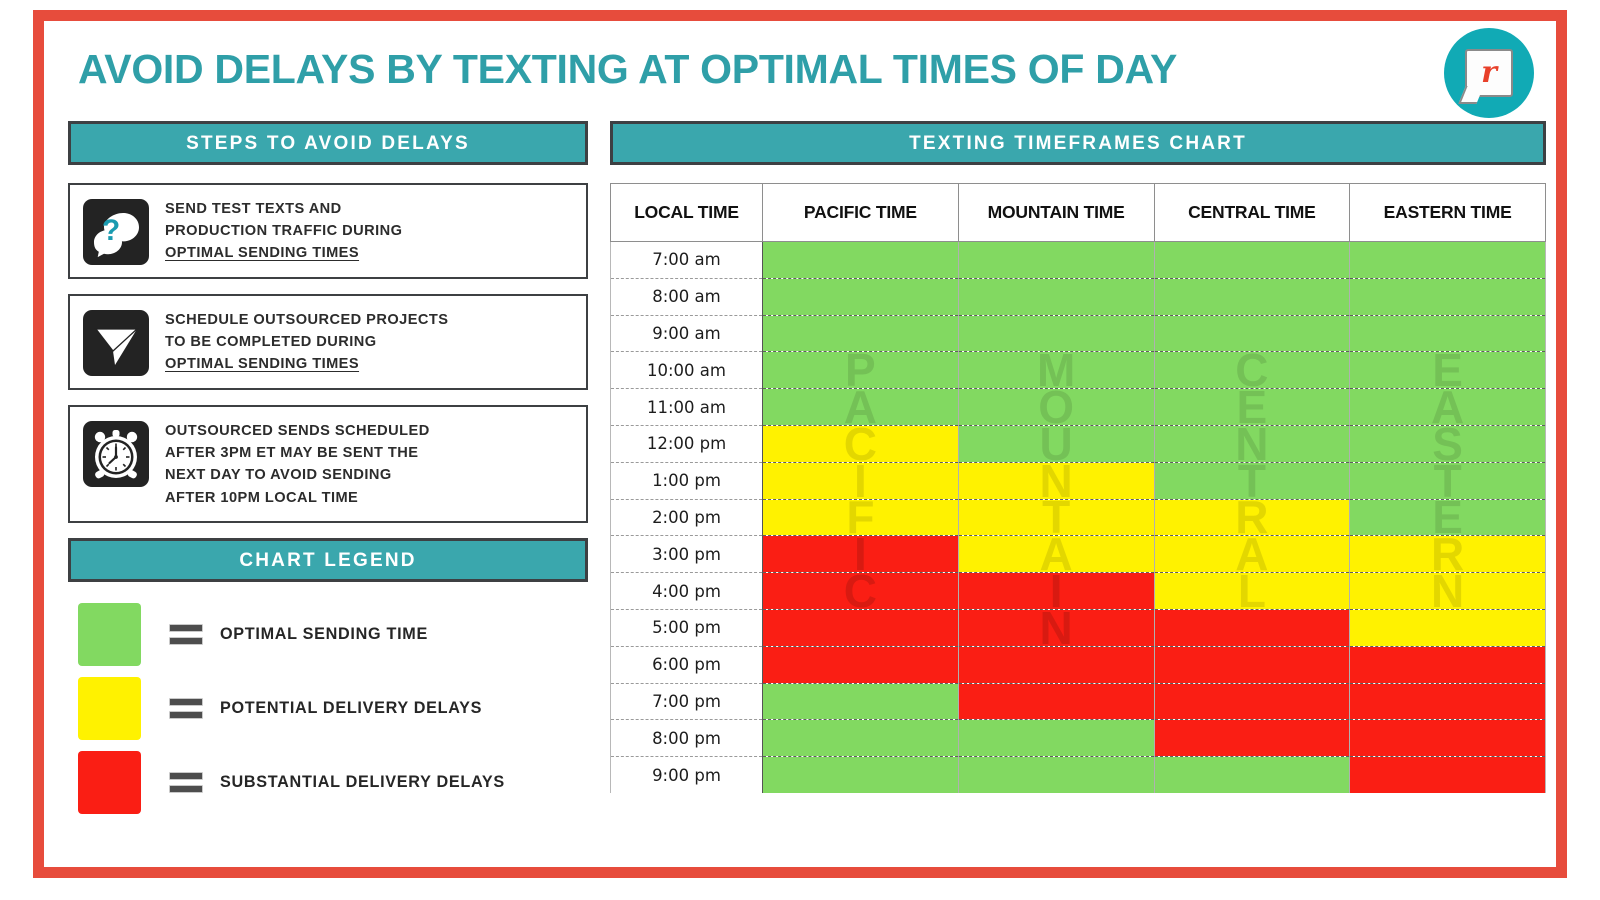 The width and height of the screenshot is (1600, 900). I want to click on status-cell-eastern-optimal: E, so click(1447, 370).